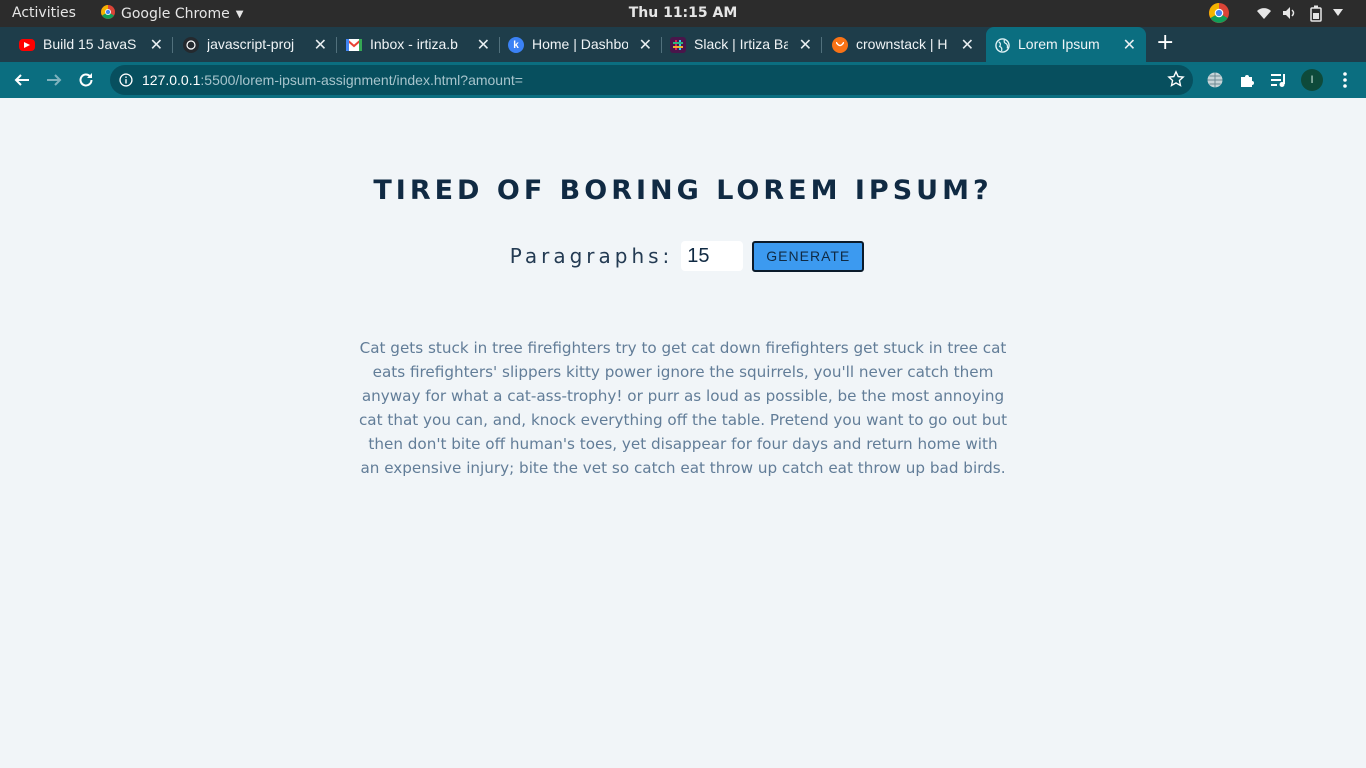 The image size is (1366, 768). What do you see at coordinates (683, 190) in the screenshot?
I see `page-title: tired of boring lorem ipsum?` at bounding box center [683, 190].